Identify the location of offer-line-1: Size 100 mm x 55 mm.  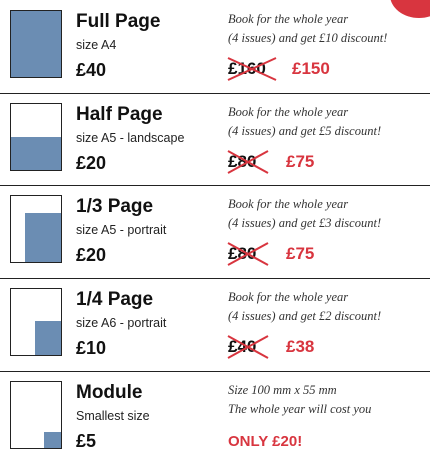
(282, 390).